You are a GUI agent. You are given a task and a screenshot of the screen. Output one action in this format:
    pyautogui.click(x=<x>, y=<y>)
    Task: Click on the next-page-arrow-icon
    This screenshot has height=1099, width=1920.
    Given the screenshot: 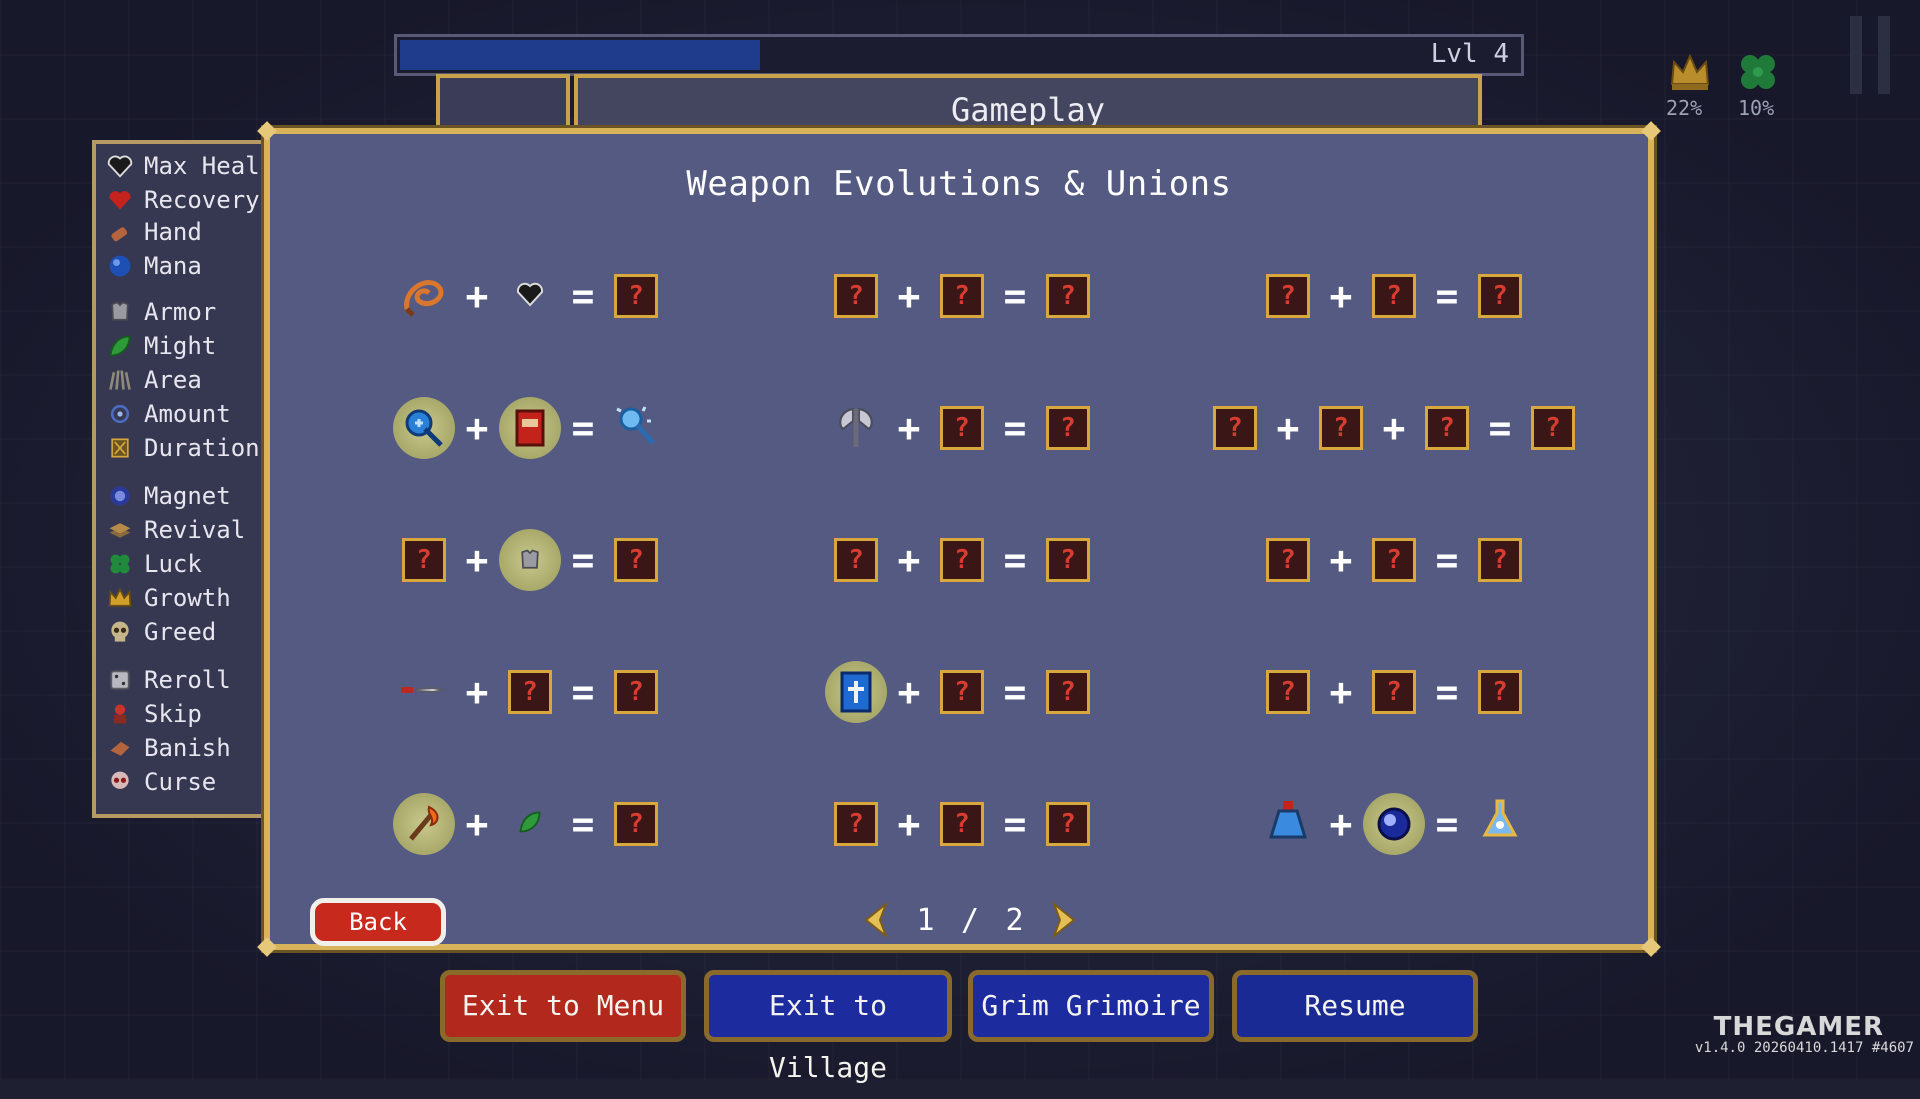 What is the action you would take?
    pyautogui.click(x=1065, y=920)
    